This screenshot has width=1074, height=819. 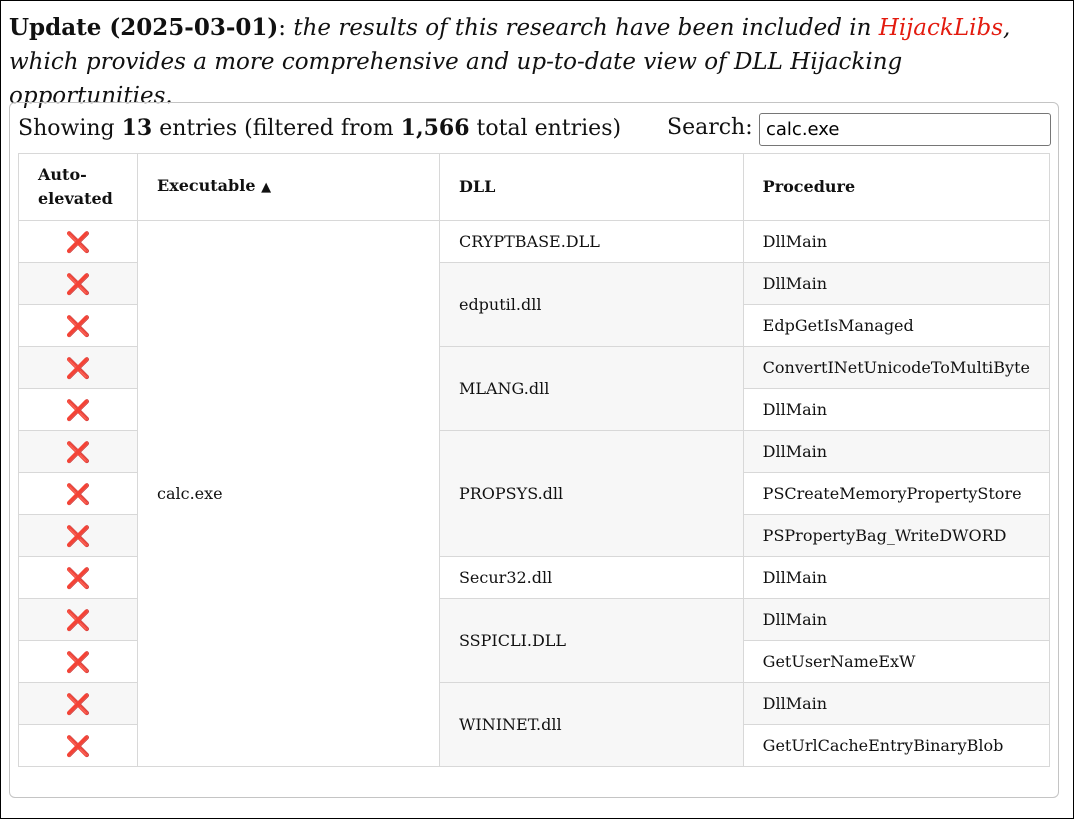 I want to click on column-header-dll: DLL, so click(x=591, y=187).